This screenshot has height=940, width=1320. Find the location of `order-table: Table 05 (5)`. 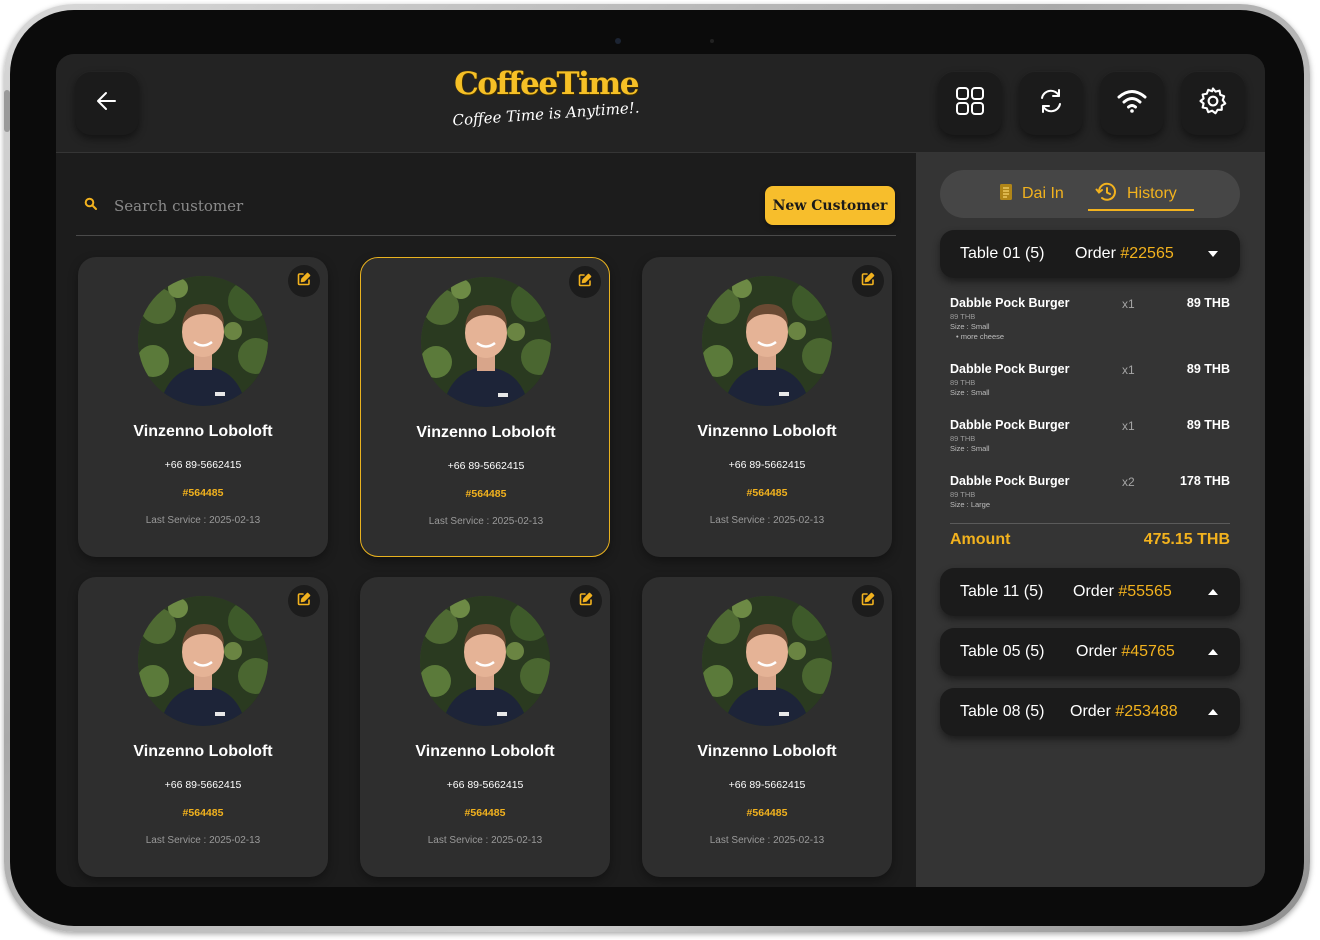

order-table: Table 05 (5) is located at coordinates (1002, 651).